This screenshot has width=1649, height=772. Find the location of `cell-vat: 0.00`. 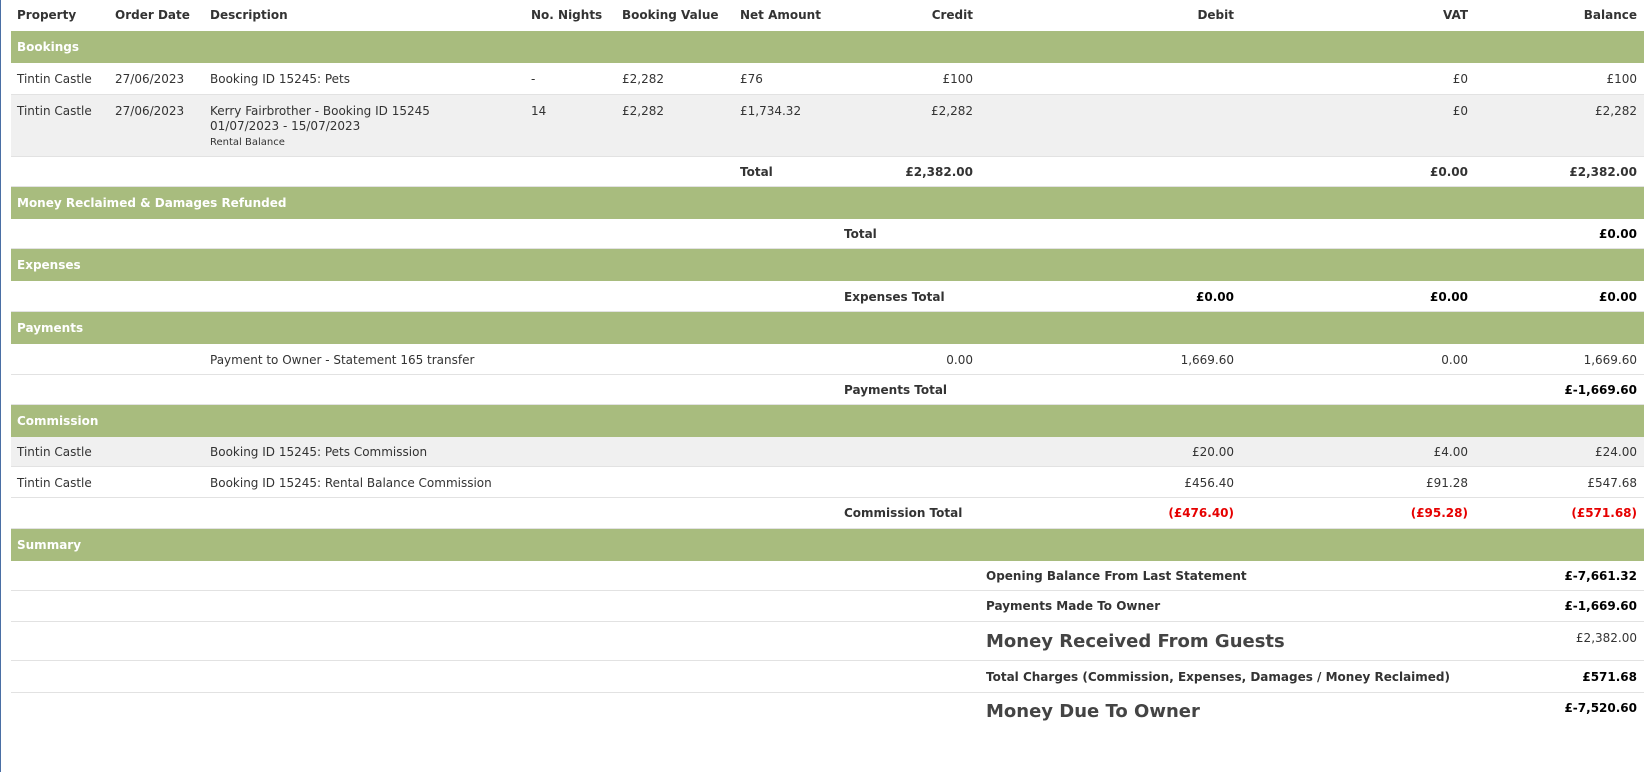

cell-vat: 0.00 is located at coordinates (1454, 360).